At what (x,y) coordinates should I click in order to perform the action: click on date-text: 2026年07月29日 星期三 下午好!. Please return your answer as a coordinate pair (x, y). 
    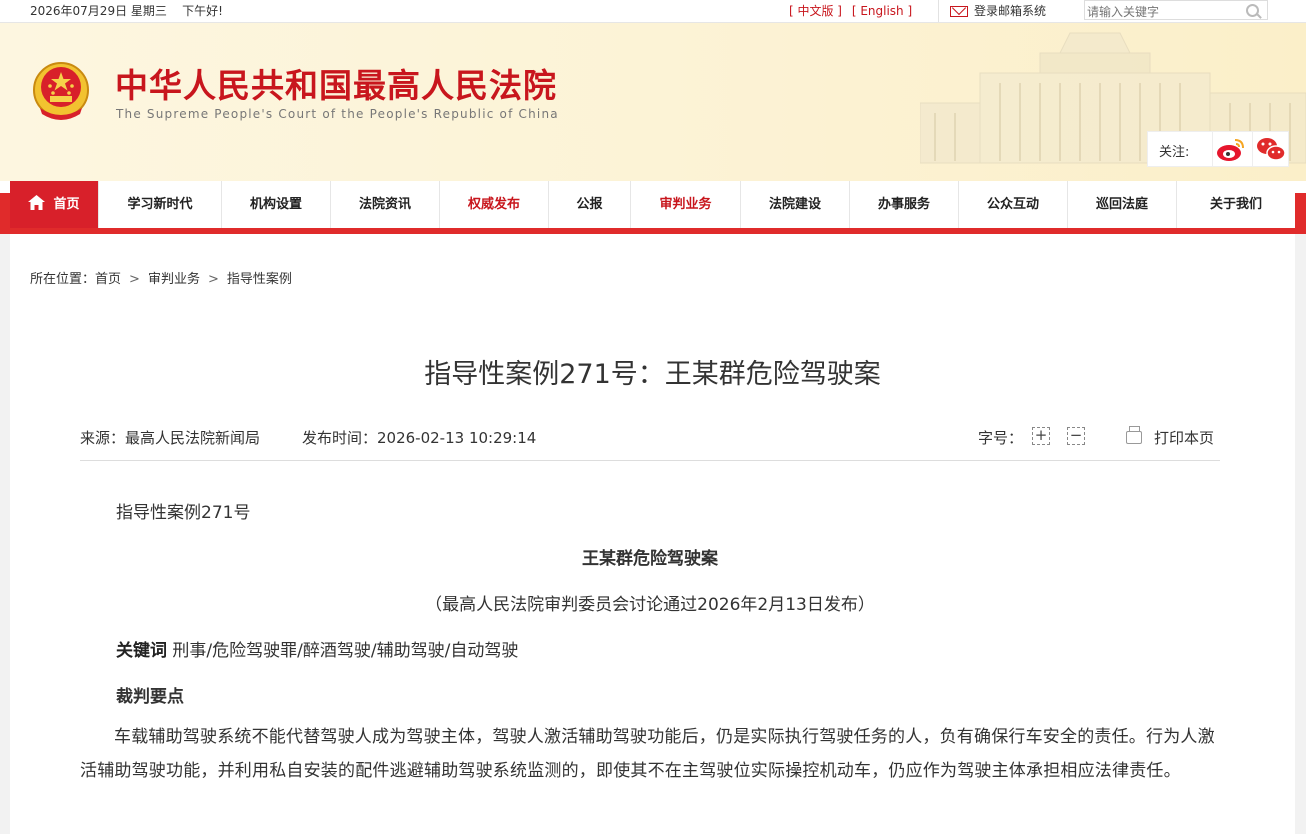
    Looking at the image, I should click on (126, 11).